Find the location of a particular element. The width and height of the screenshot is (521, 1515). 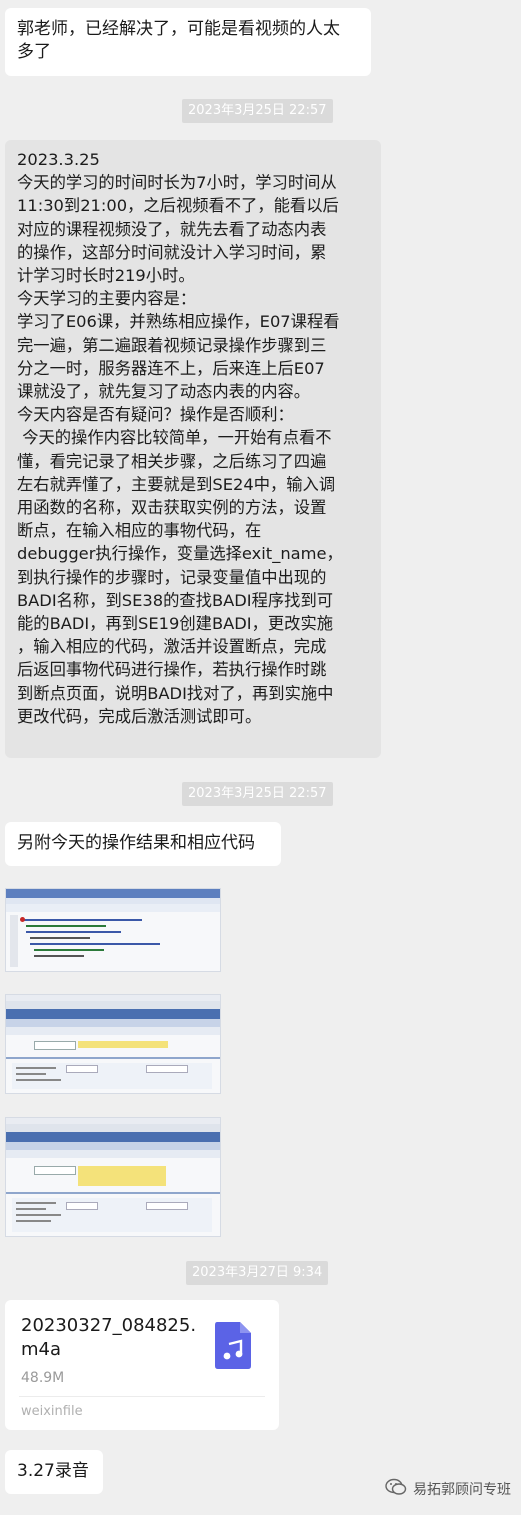

timestamp: 2023年3月27日 9:34 is located at coordinates (257, 1273).